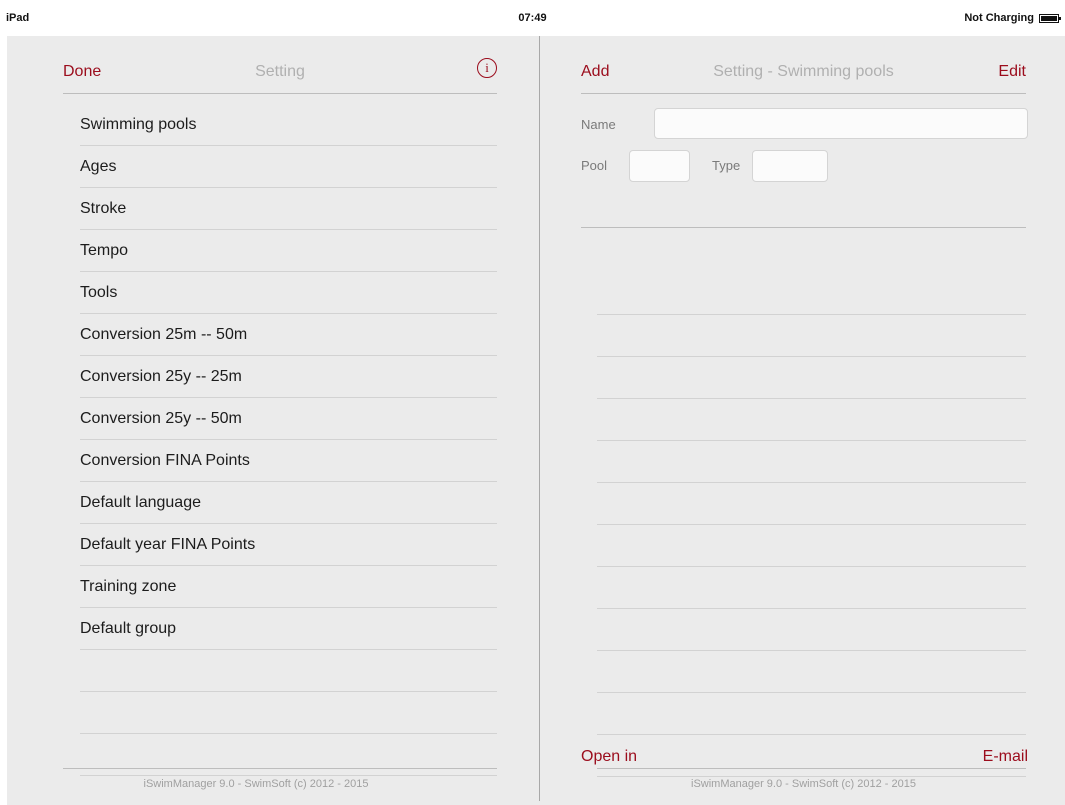 This screenshot has width=1065, height=805. I want to click on menu-item-ages: Ages, so click(288, 167).